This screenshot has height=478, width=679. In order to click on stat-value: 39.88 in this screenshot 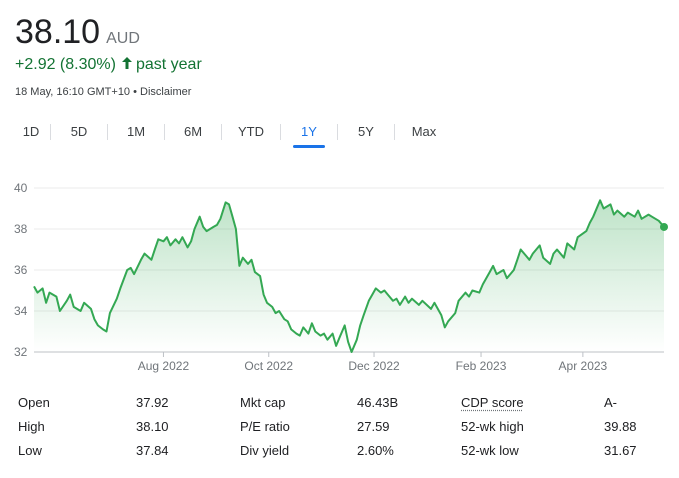, I will do `click(620, 426)`.